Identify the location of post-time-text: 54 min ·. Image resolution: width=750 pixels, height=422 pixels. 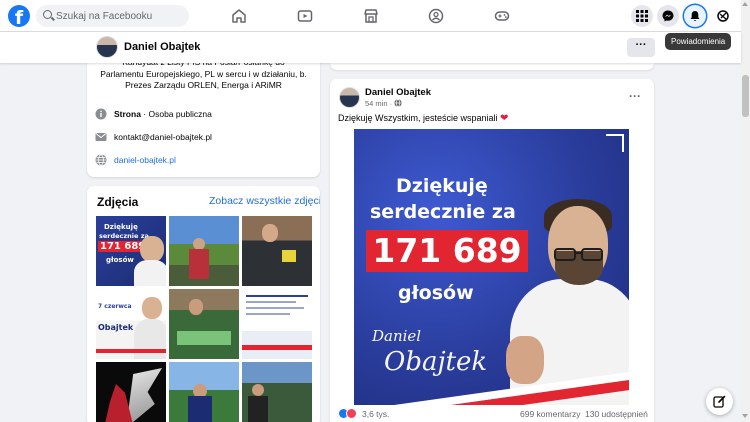
(379, 103).